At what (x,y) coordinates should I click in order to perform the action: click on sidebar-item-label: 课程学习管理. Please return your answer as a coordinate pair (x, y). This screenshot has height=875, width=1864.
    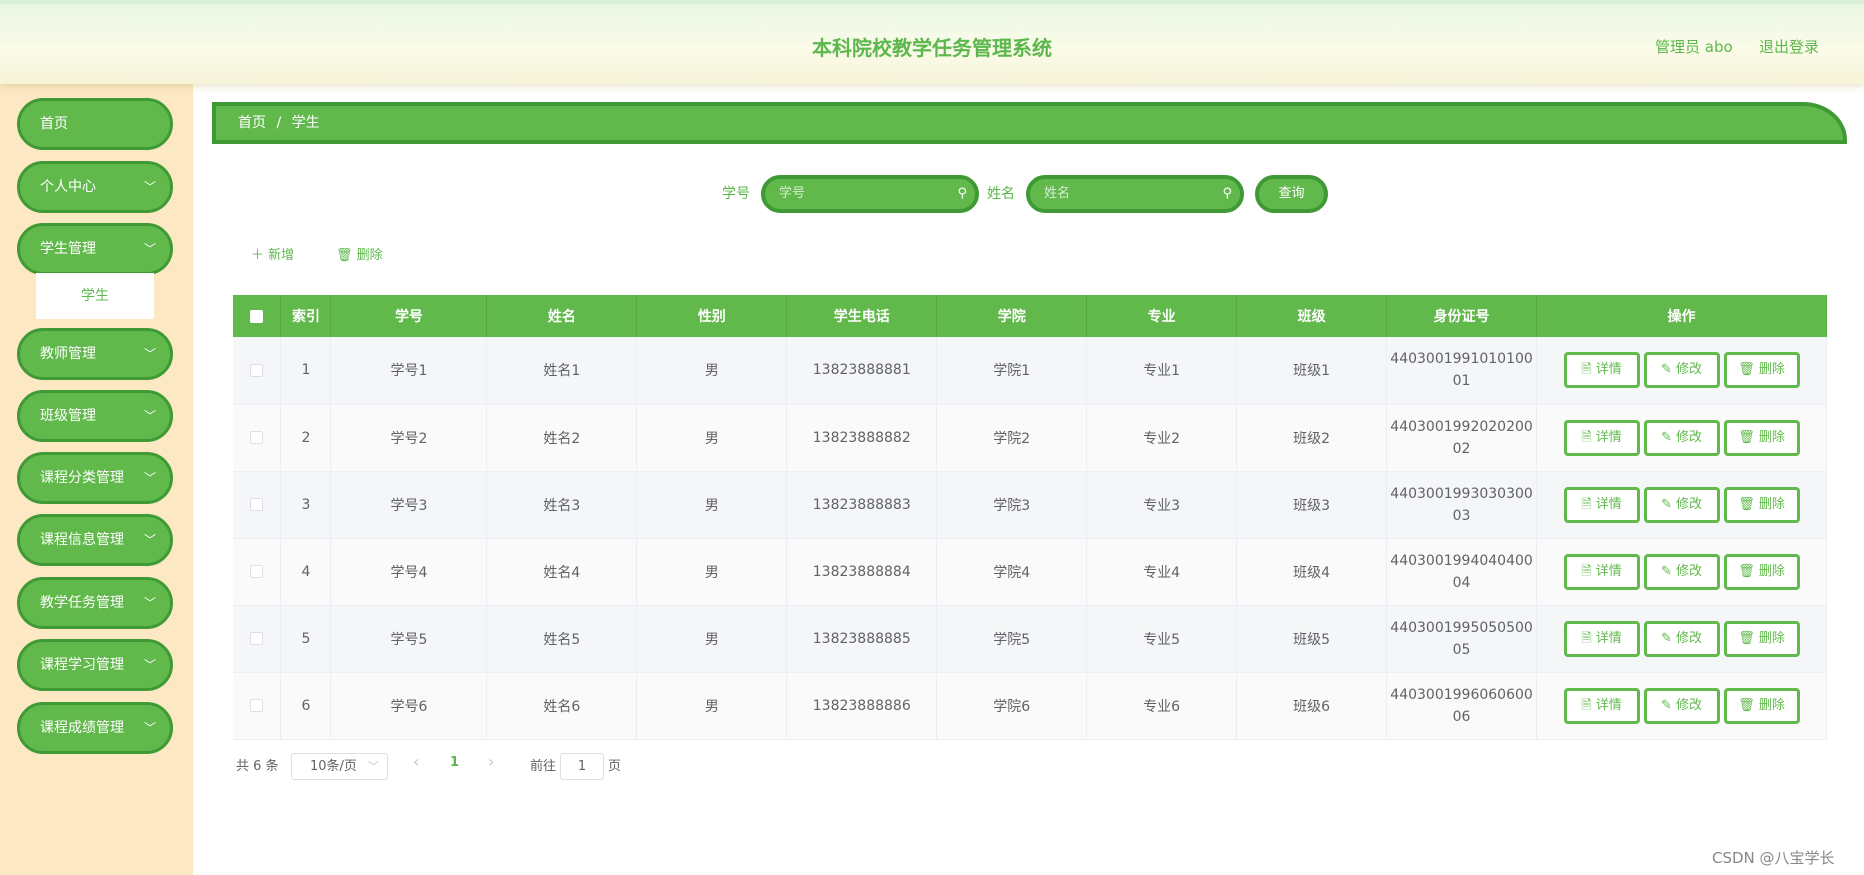
    Looking at the image, I should click on (82, 665).